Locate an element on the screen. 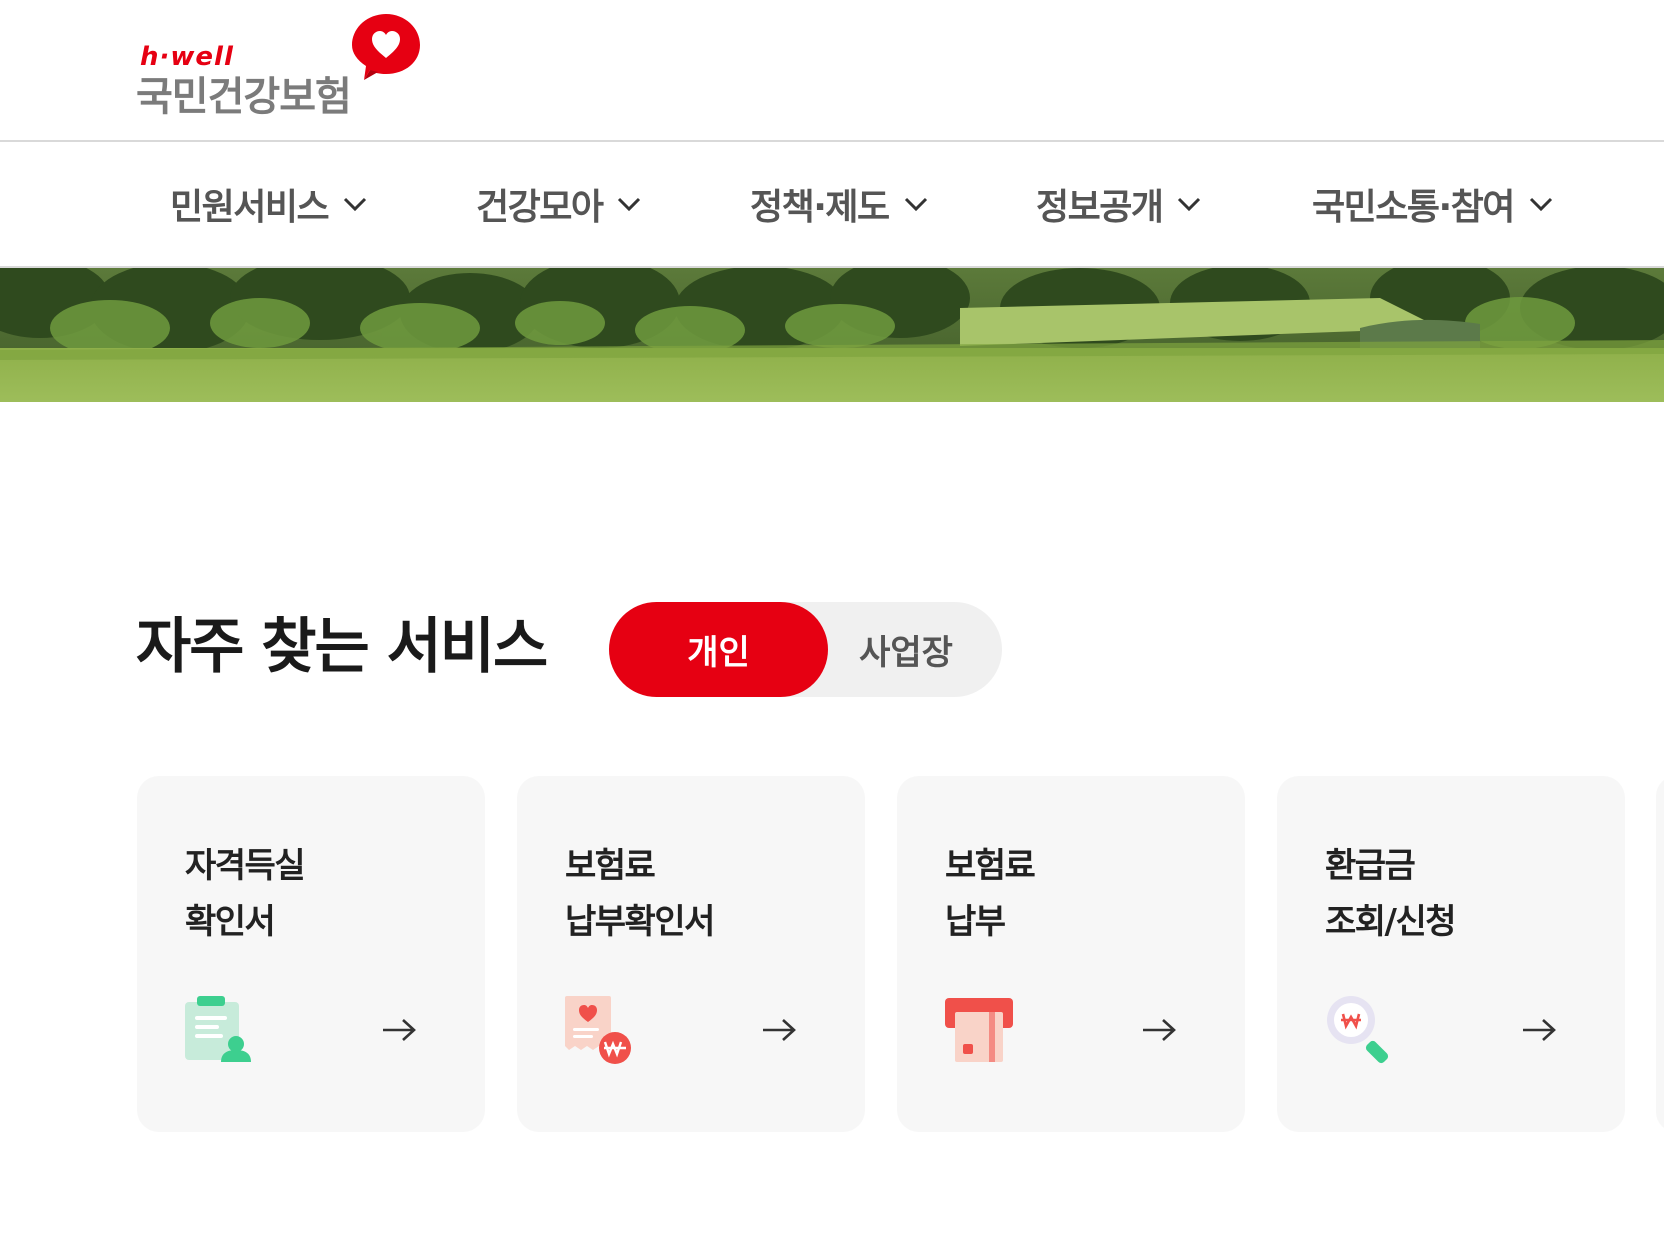 This screenshot has width=1664, height=1236. receipt-won-icon is located at coordinates (598, 1030).